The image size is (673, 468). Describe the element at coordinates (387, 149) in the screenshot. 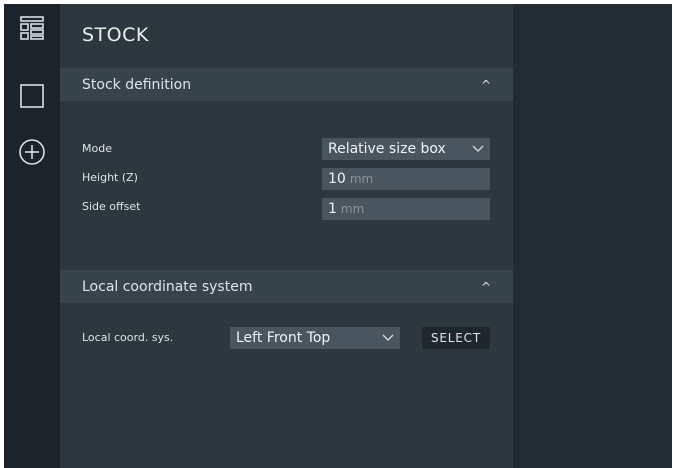

I see `mode-value: Relative size box` at that location.